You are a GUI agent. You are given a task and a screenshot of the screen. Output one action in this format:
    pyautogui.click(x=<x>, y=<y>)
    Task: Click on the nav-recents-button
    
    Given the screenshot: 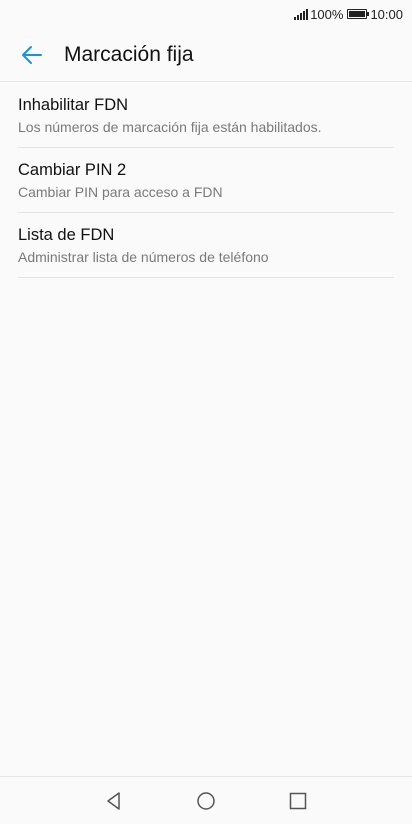 What is the action you would take?
    pyautogui.click(x=298, y=801)
    